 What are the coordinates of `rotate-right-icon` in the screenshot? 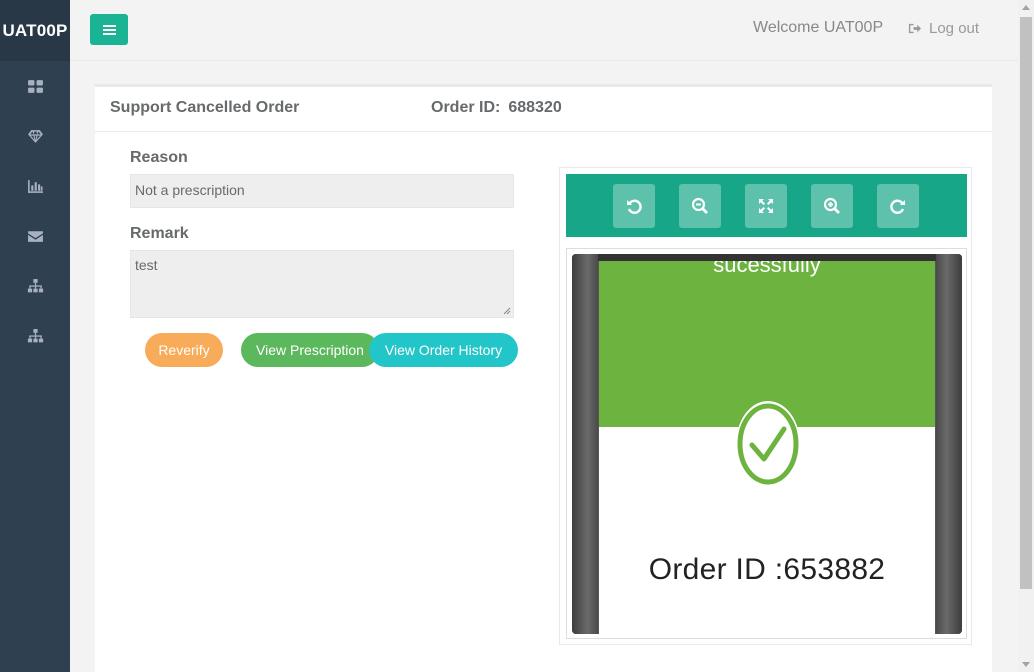 It's located at (897, 206).